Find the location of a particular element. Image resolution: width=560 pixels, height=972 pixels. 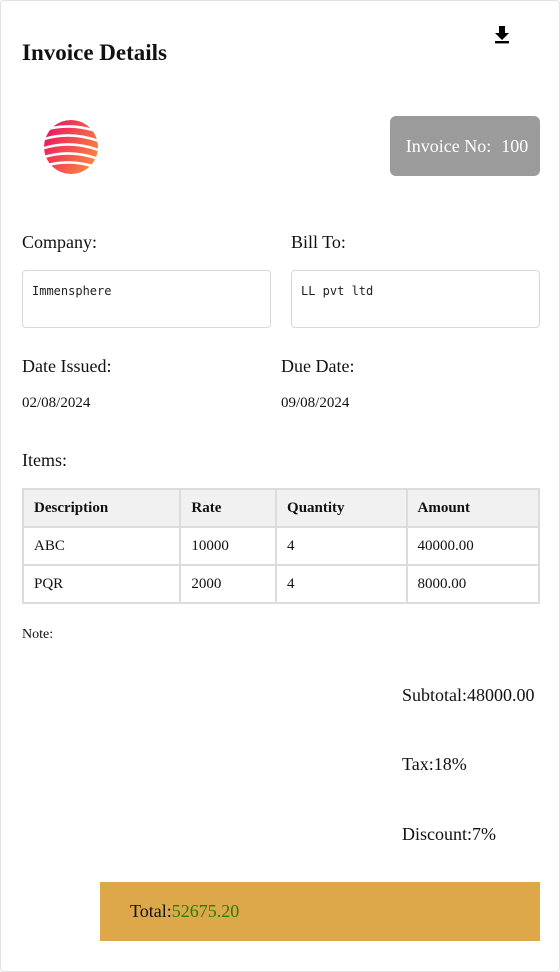

invoice-number-label: Invoice No: is located at coordinates (448, 145).